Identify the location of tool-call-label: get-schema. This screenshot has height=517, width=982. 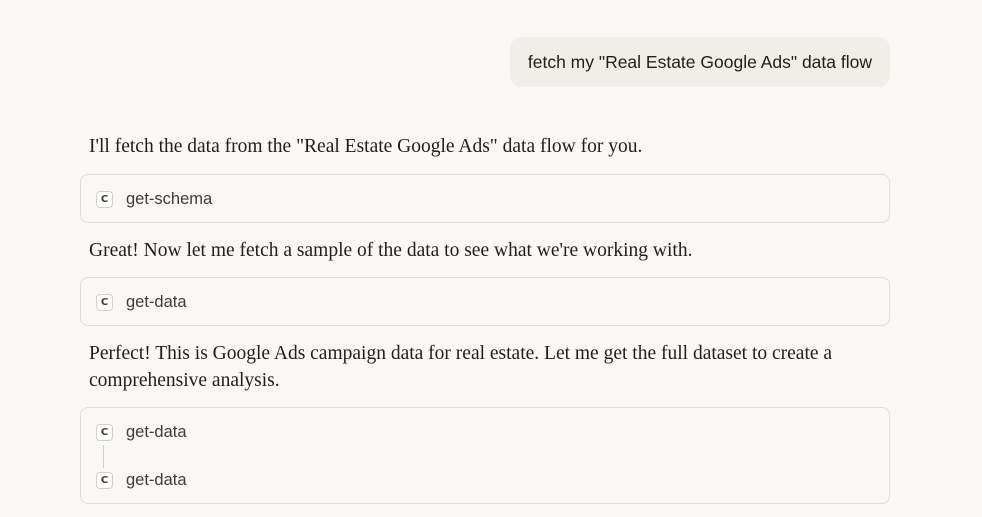
(169, 198).